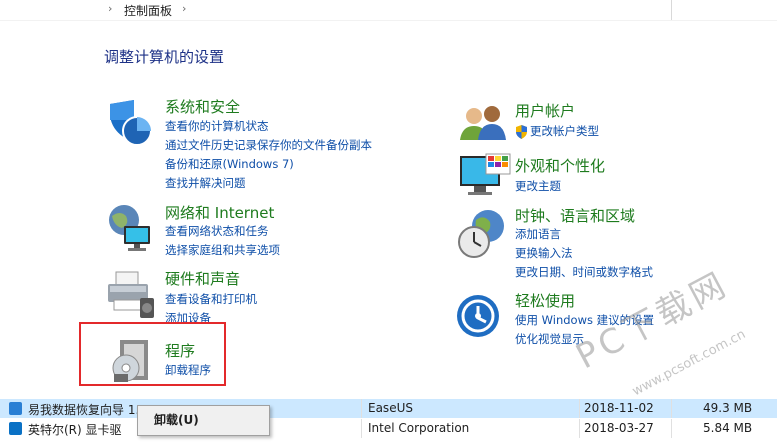  I want to click on link-change-input-method: 更换输入法, so click(544, 253).